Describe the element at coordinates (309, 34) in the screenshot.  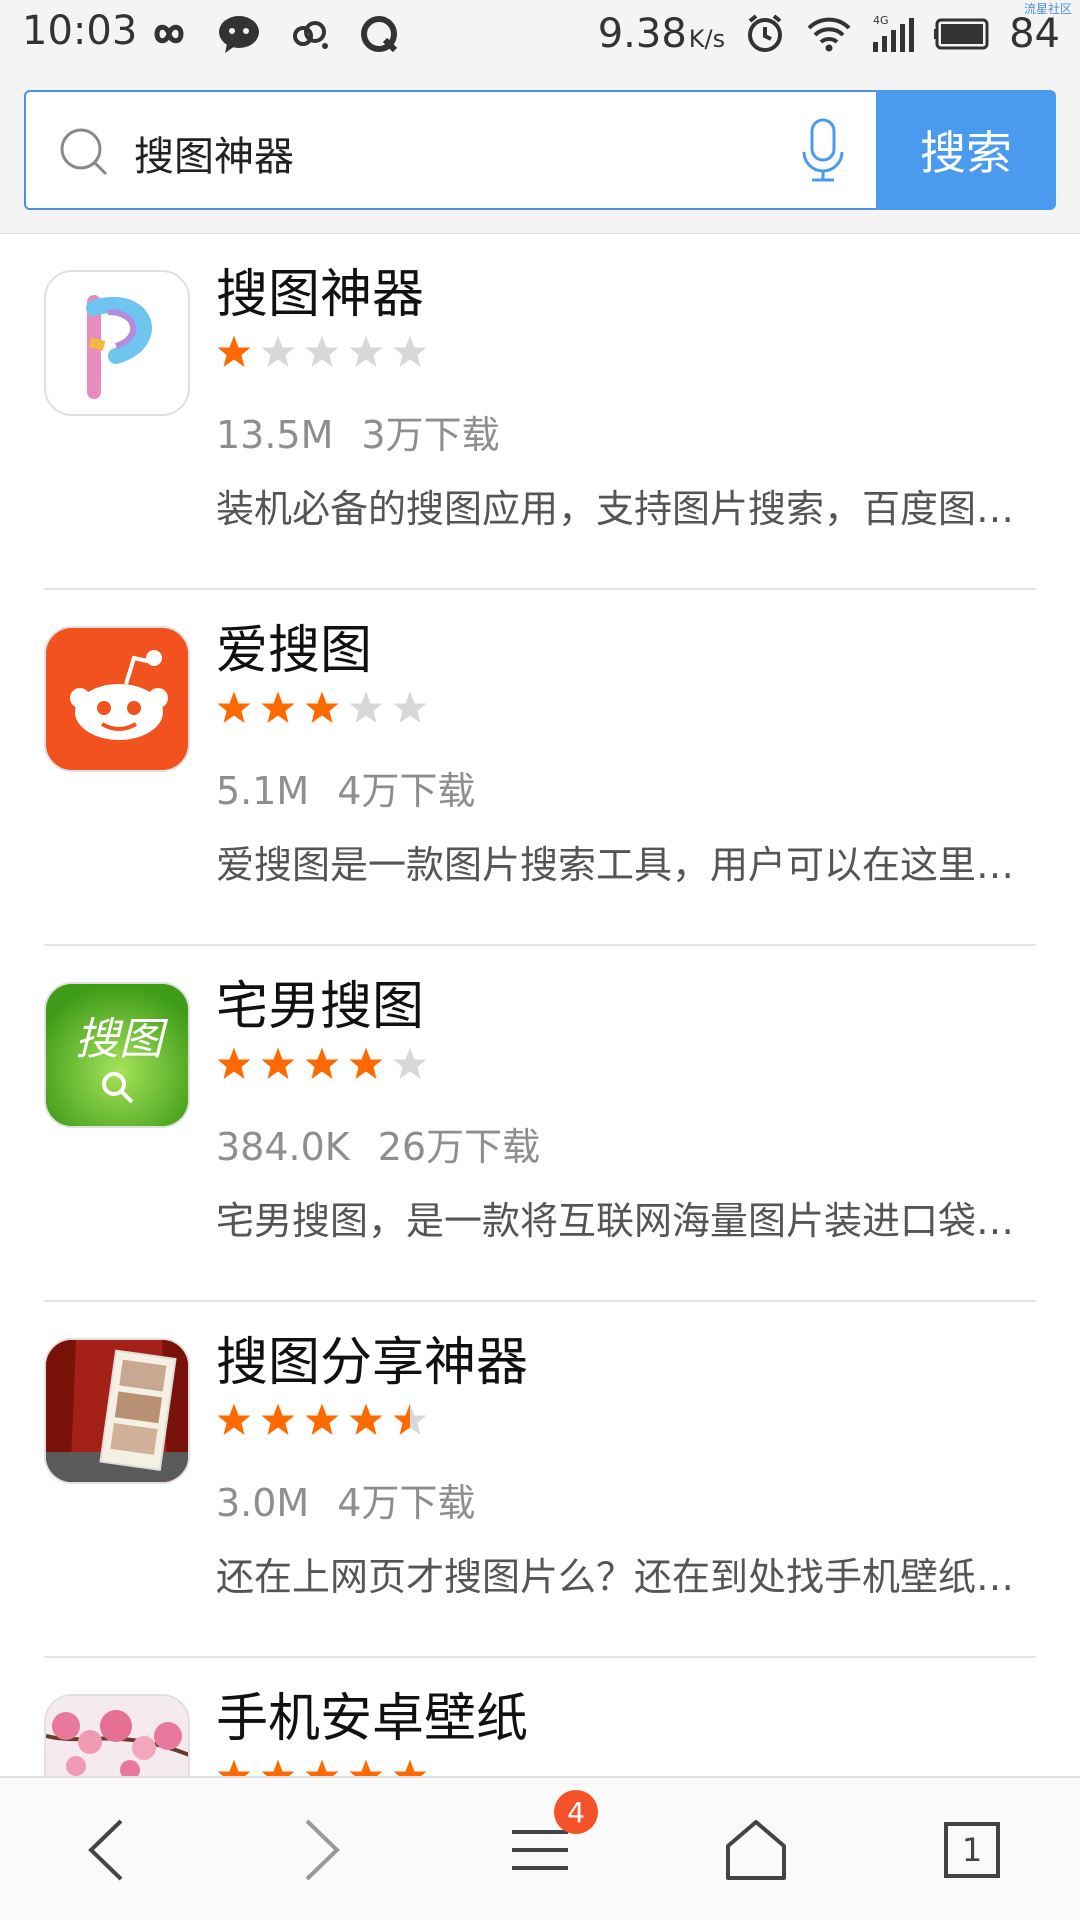
I see `cloud-sync-icon` at that location.